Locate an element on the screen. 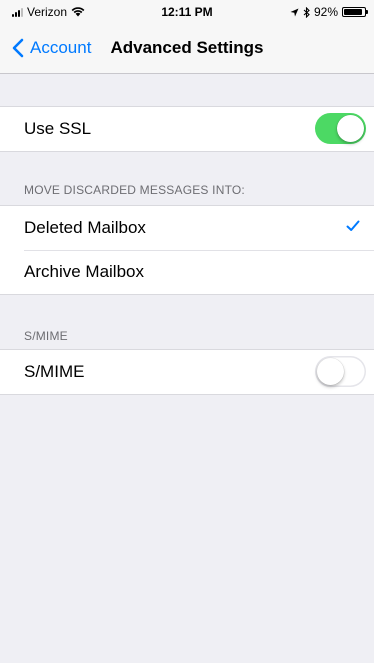  discarded-section-header: MOVE DISCARDED MESSAGES INTO: is located at coordinates (134, 190).